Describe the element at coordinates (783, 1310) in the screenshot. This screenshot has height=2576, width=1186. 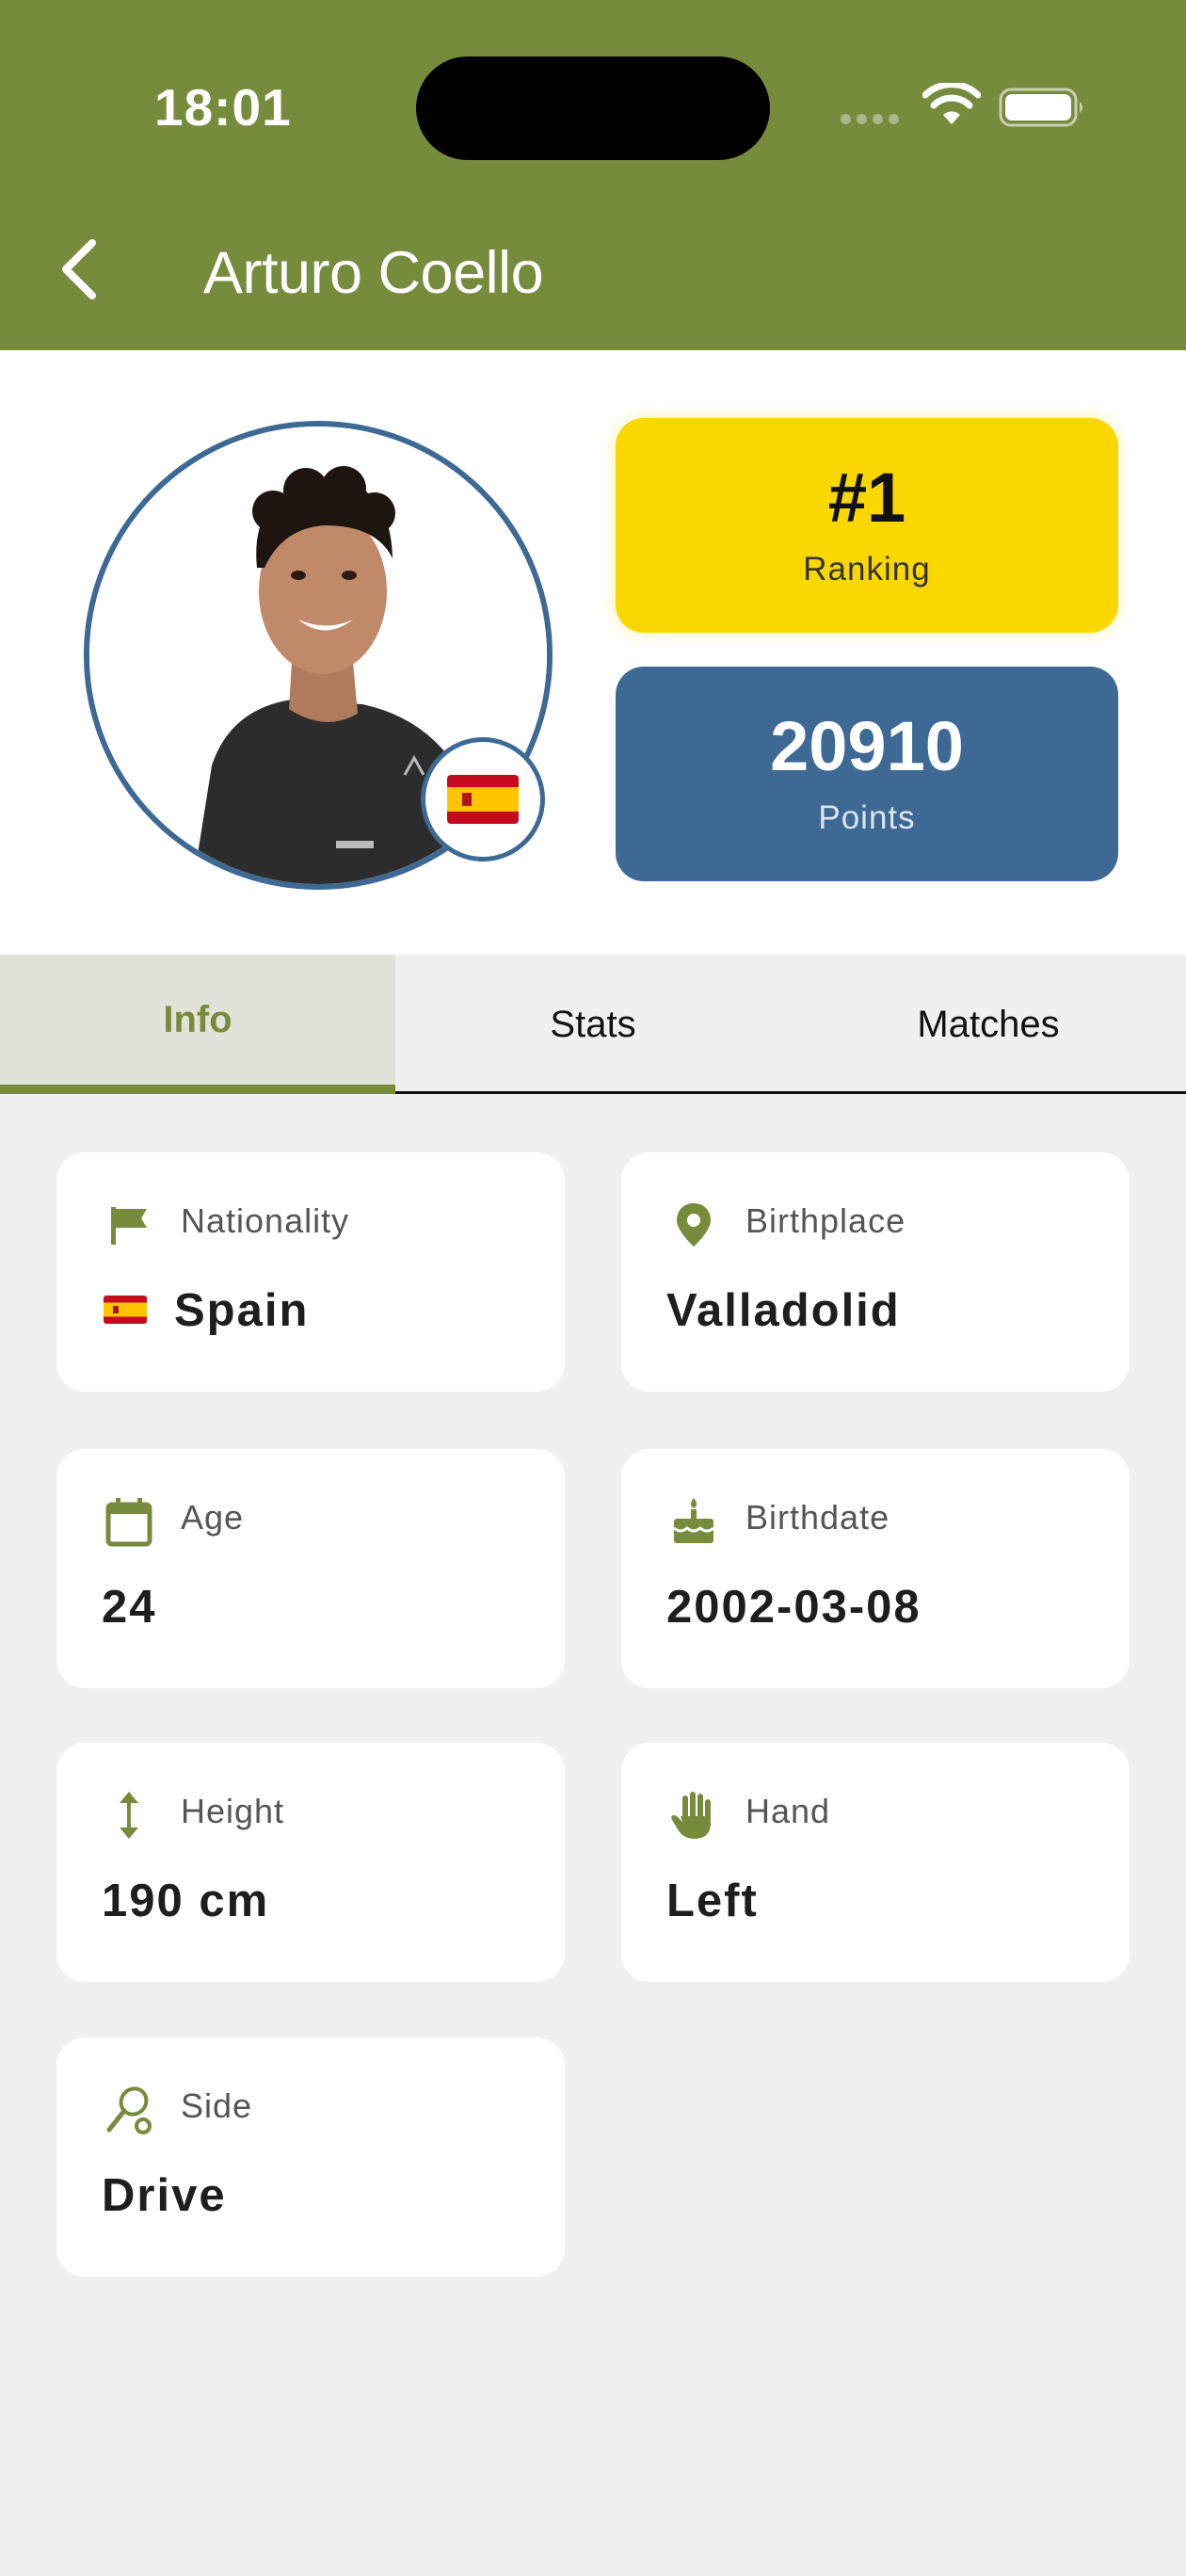
I see `birthplace-value: Valladolid` at that location.